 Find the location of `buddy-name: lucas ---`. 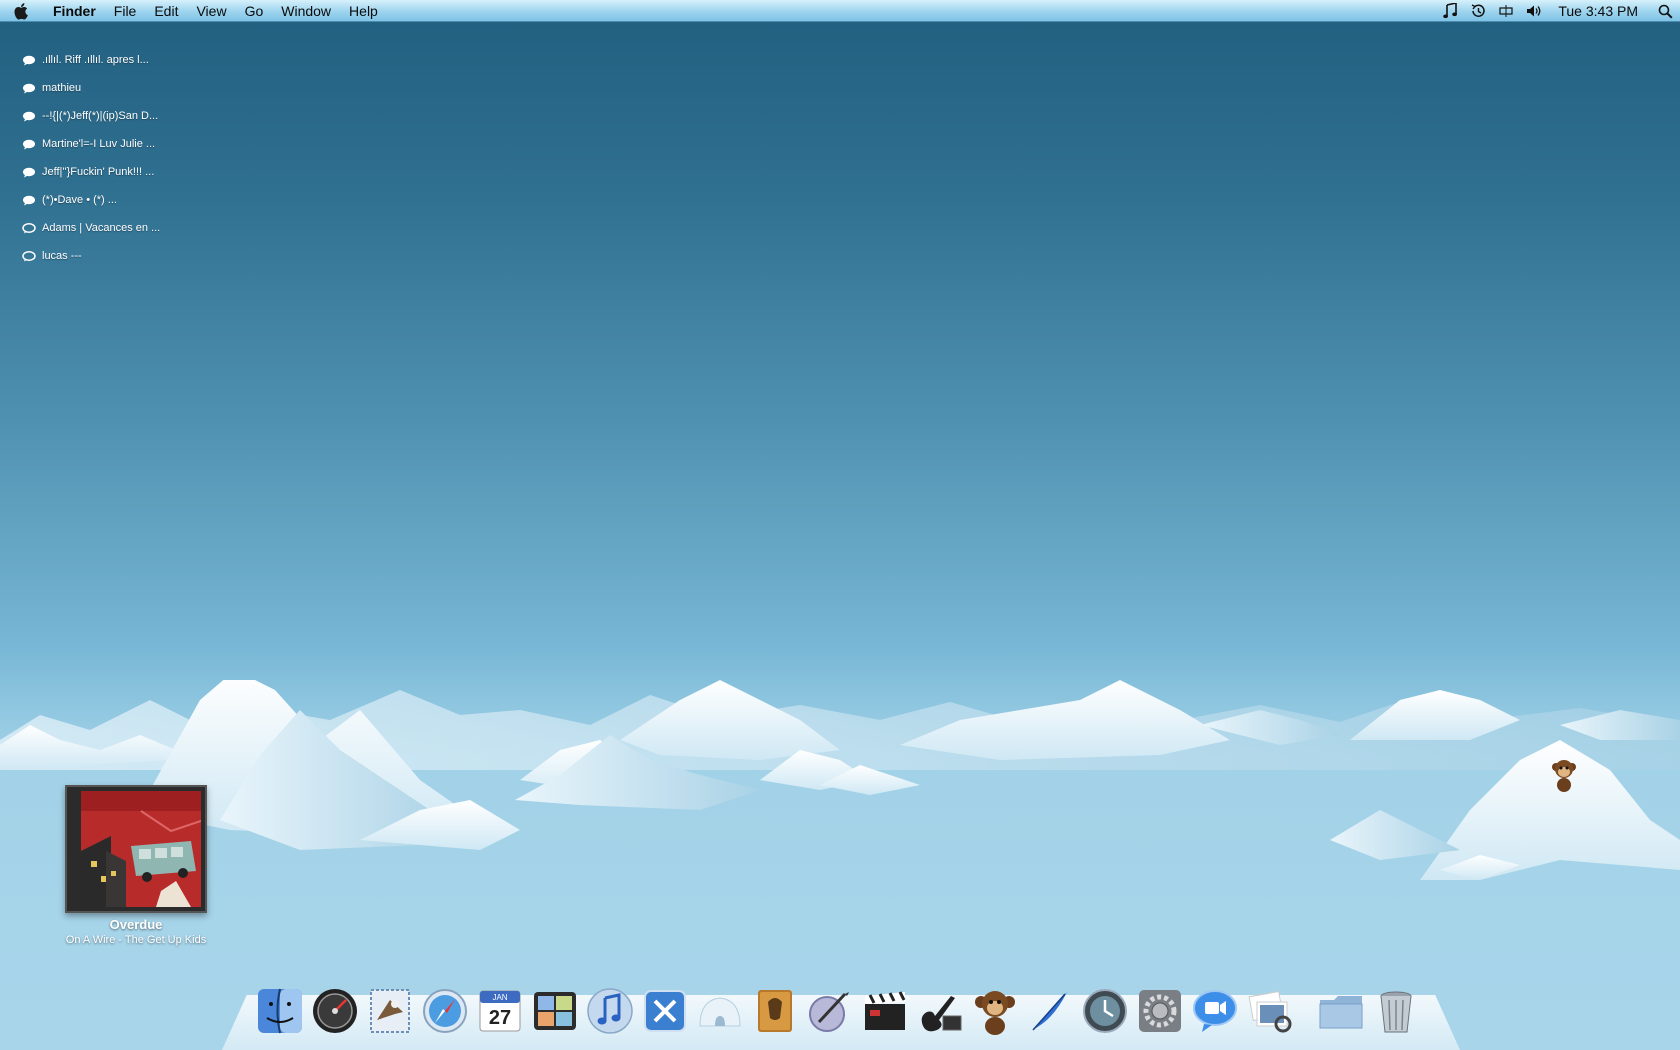

buddy-name: lucas --- is located at coordinates (62, 256).